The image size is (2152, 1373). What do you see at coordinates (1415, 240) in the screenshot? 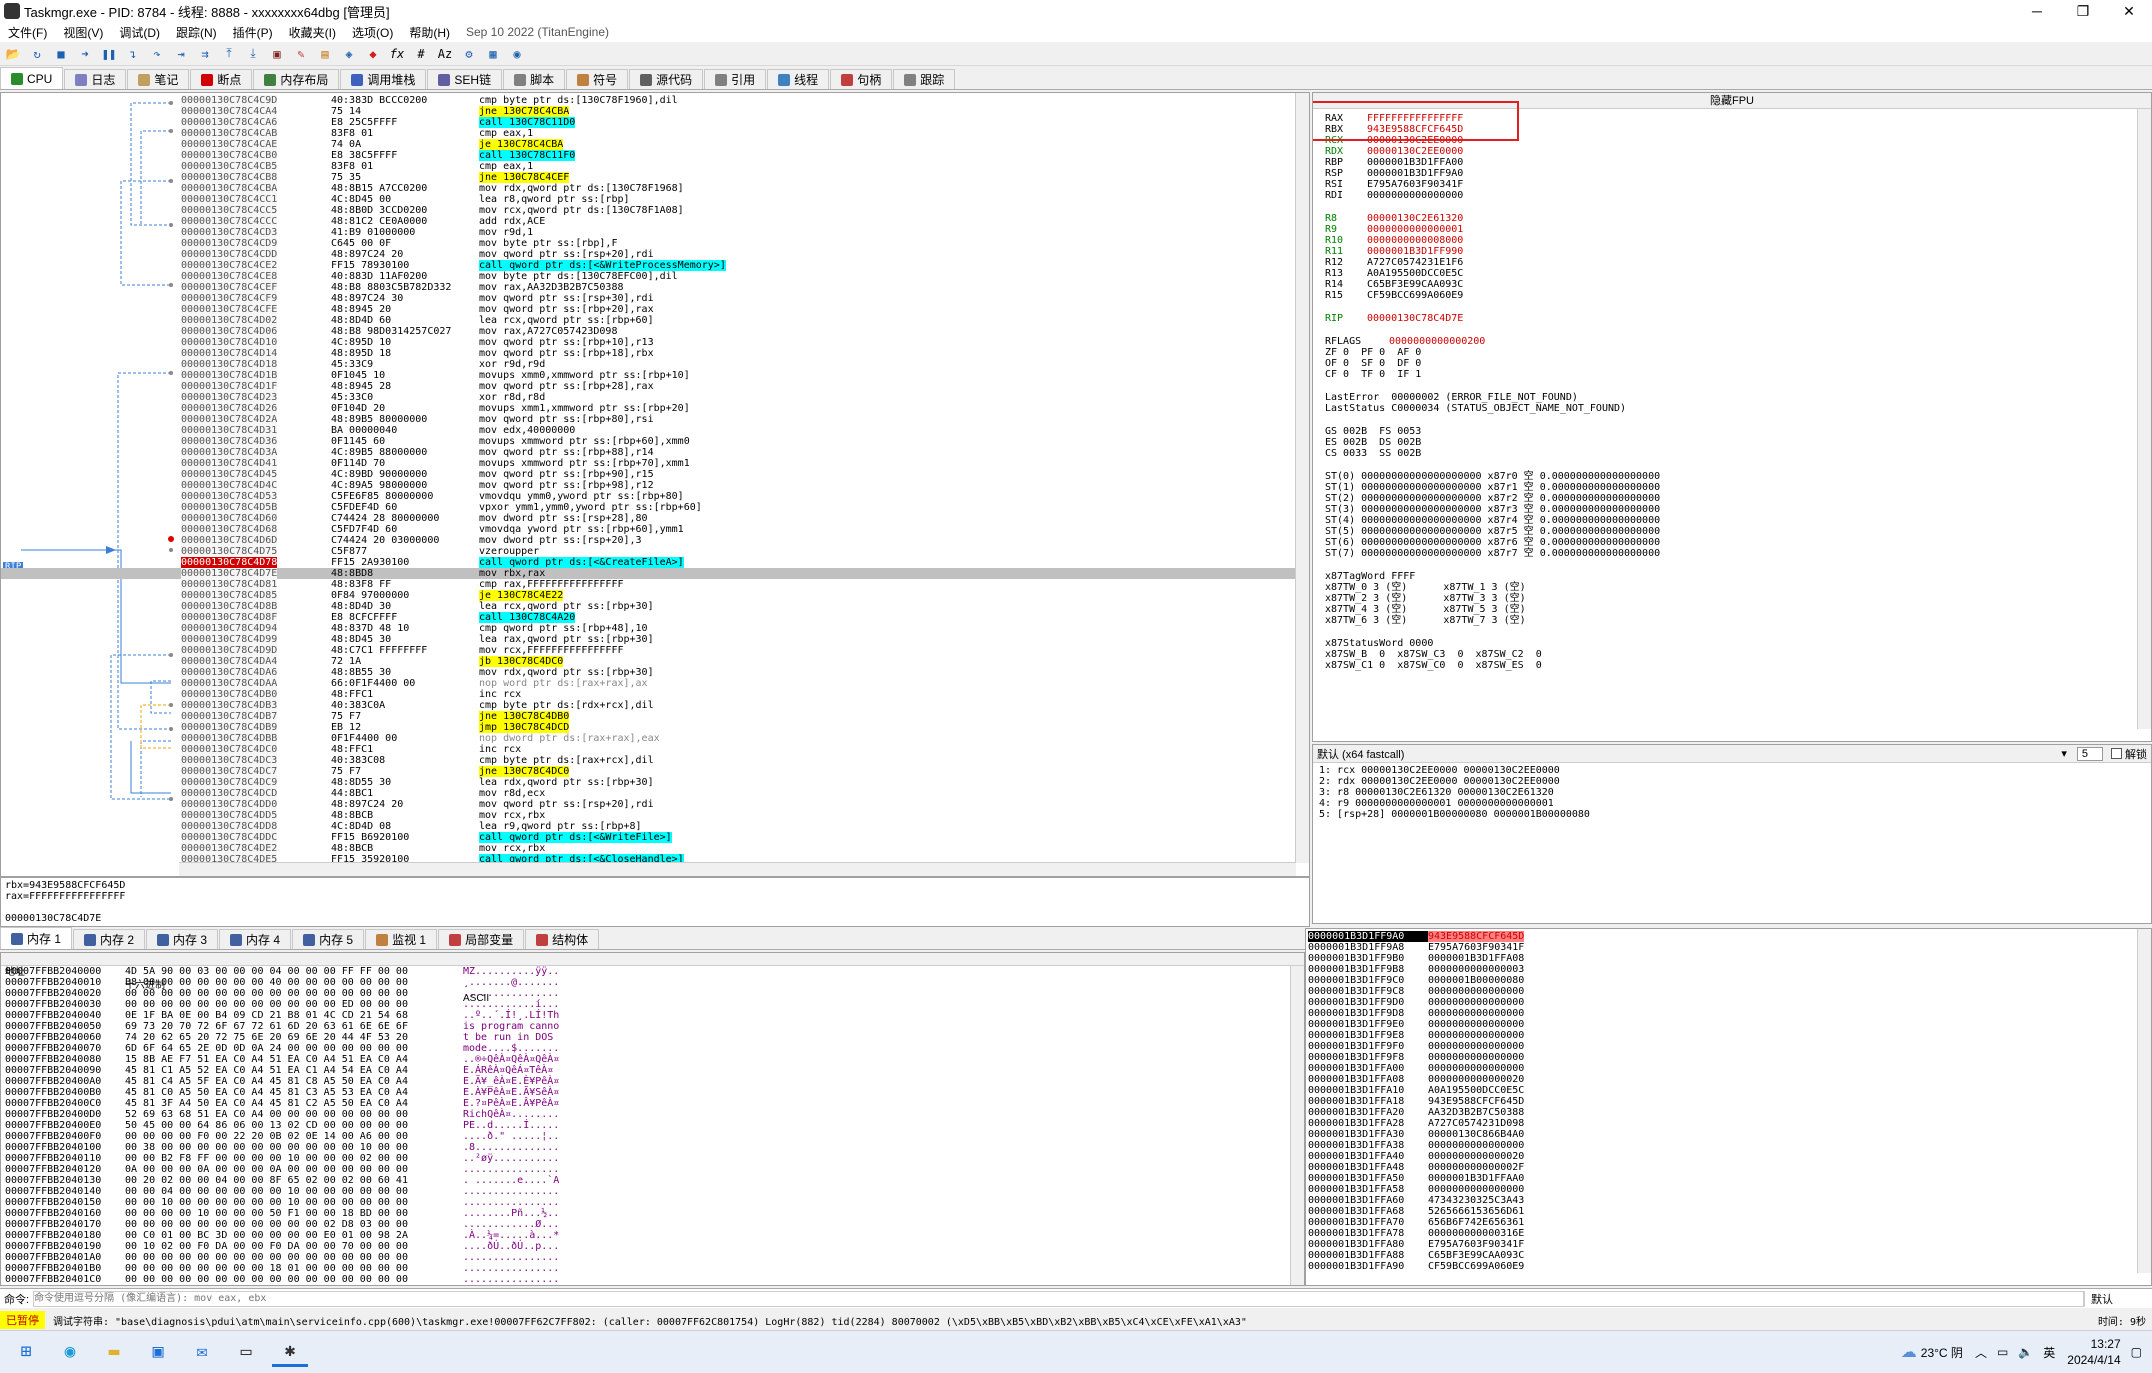
I see `register-value: 0000000000008000` at bounding box center [1415, 240].